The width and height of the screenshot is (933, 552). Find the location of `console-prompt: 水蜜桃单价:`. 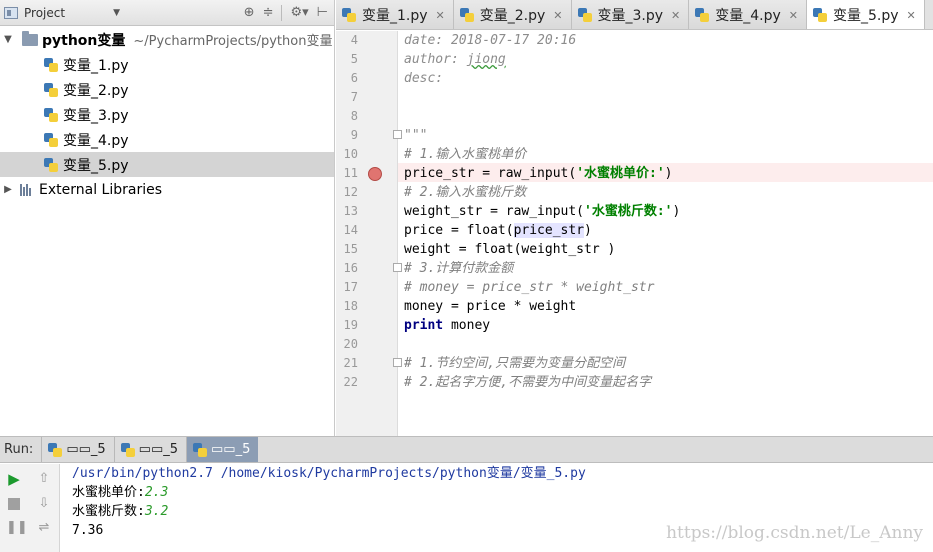

console-prompt: 水蜜桃单价: is located at coordinates (108, 492).